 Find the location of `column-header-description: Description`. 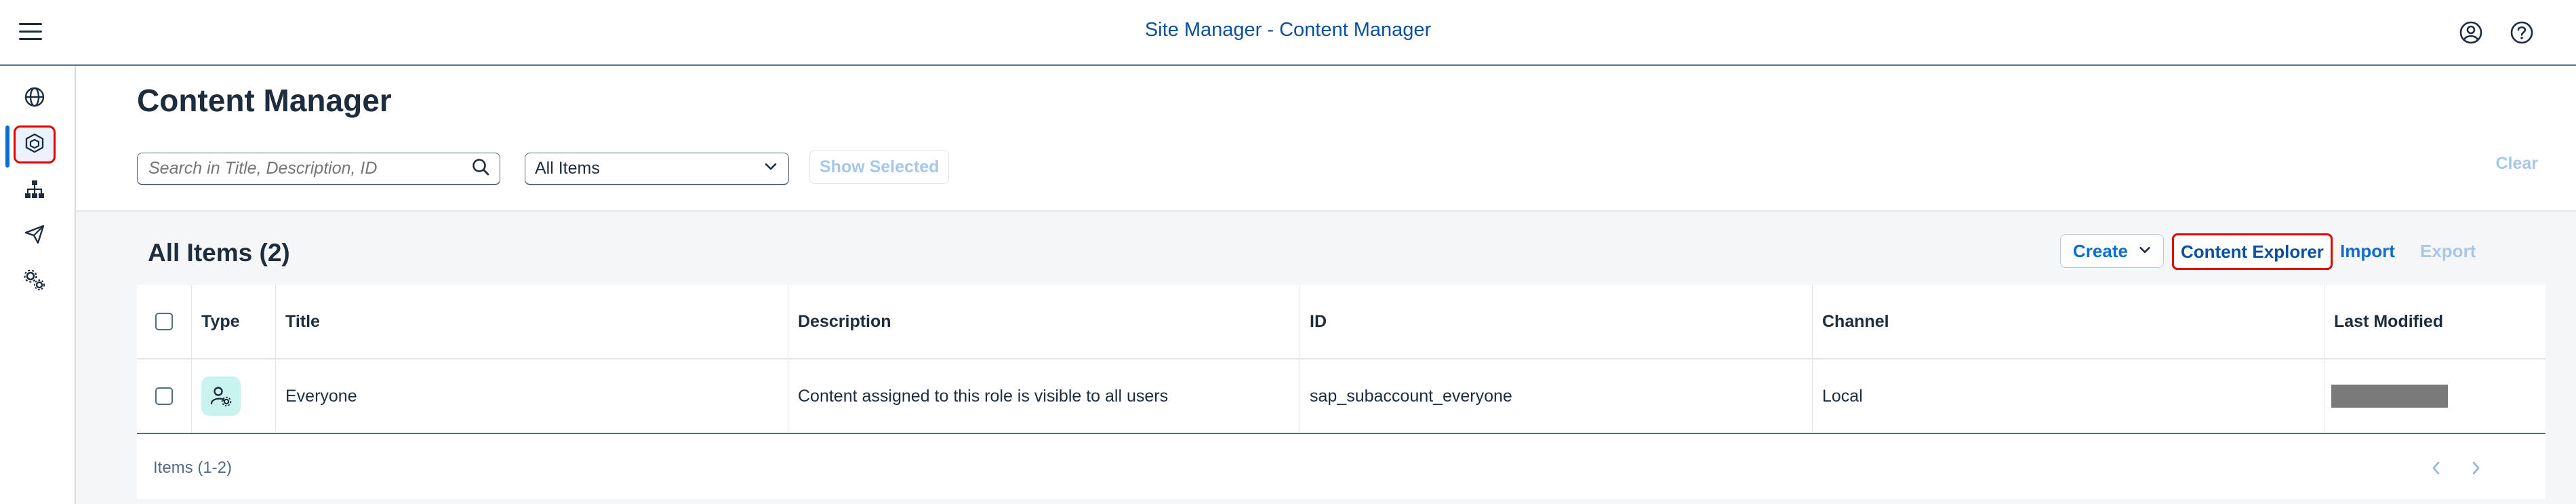

column-header-description: Description is located at coordinates (1044, 322).